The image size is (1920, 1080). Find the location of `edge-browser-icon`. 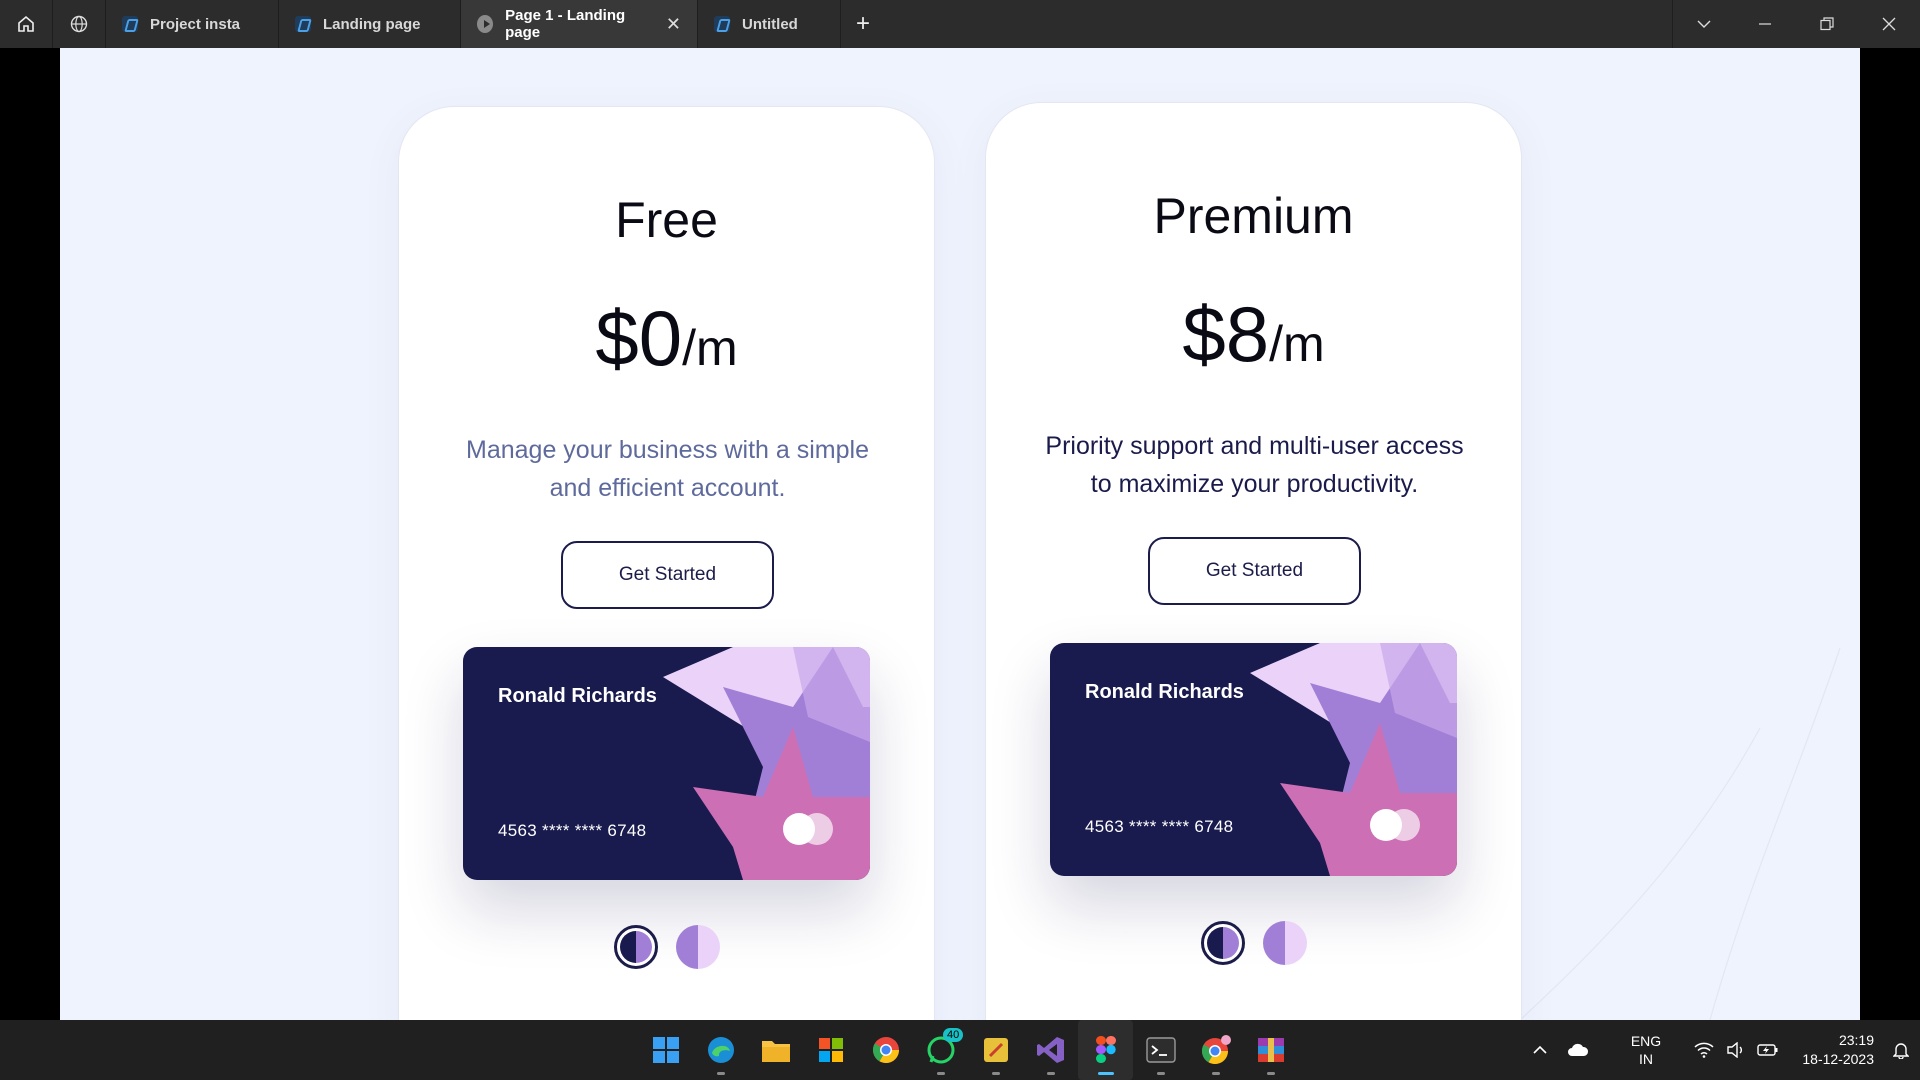

edge-browser-icon is located at coordinates (720, 1050).